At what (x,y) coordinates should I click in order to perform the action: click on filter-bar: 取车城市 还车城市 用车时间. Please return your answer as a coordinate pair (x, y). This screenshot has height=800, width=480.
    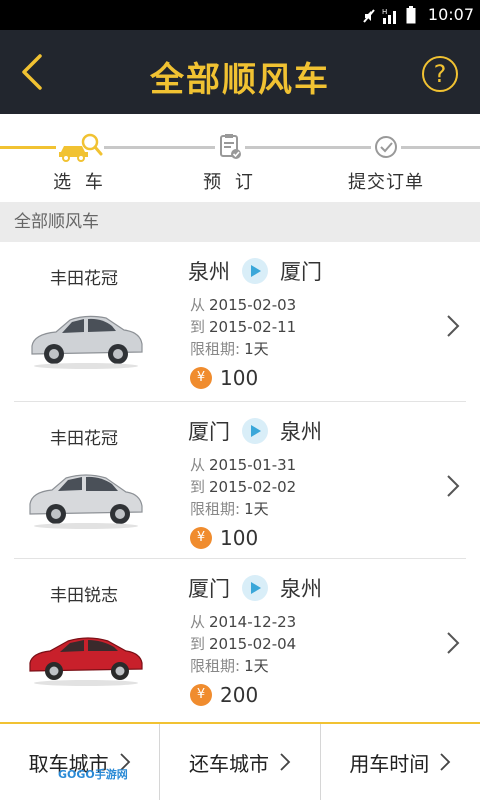
    Looking at the image, I should click on (240, 761).